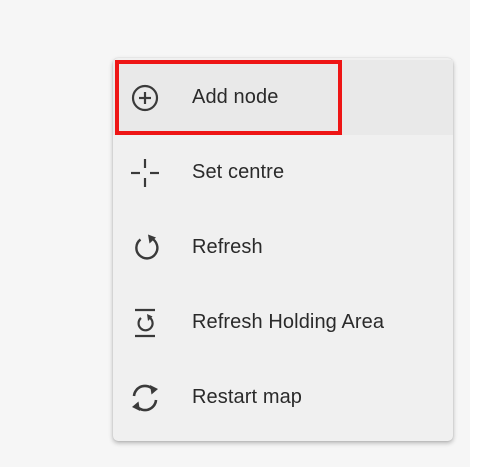  I want to click on menu-item-label: Set centre, so click(238, 172).